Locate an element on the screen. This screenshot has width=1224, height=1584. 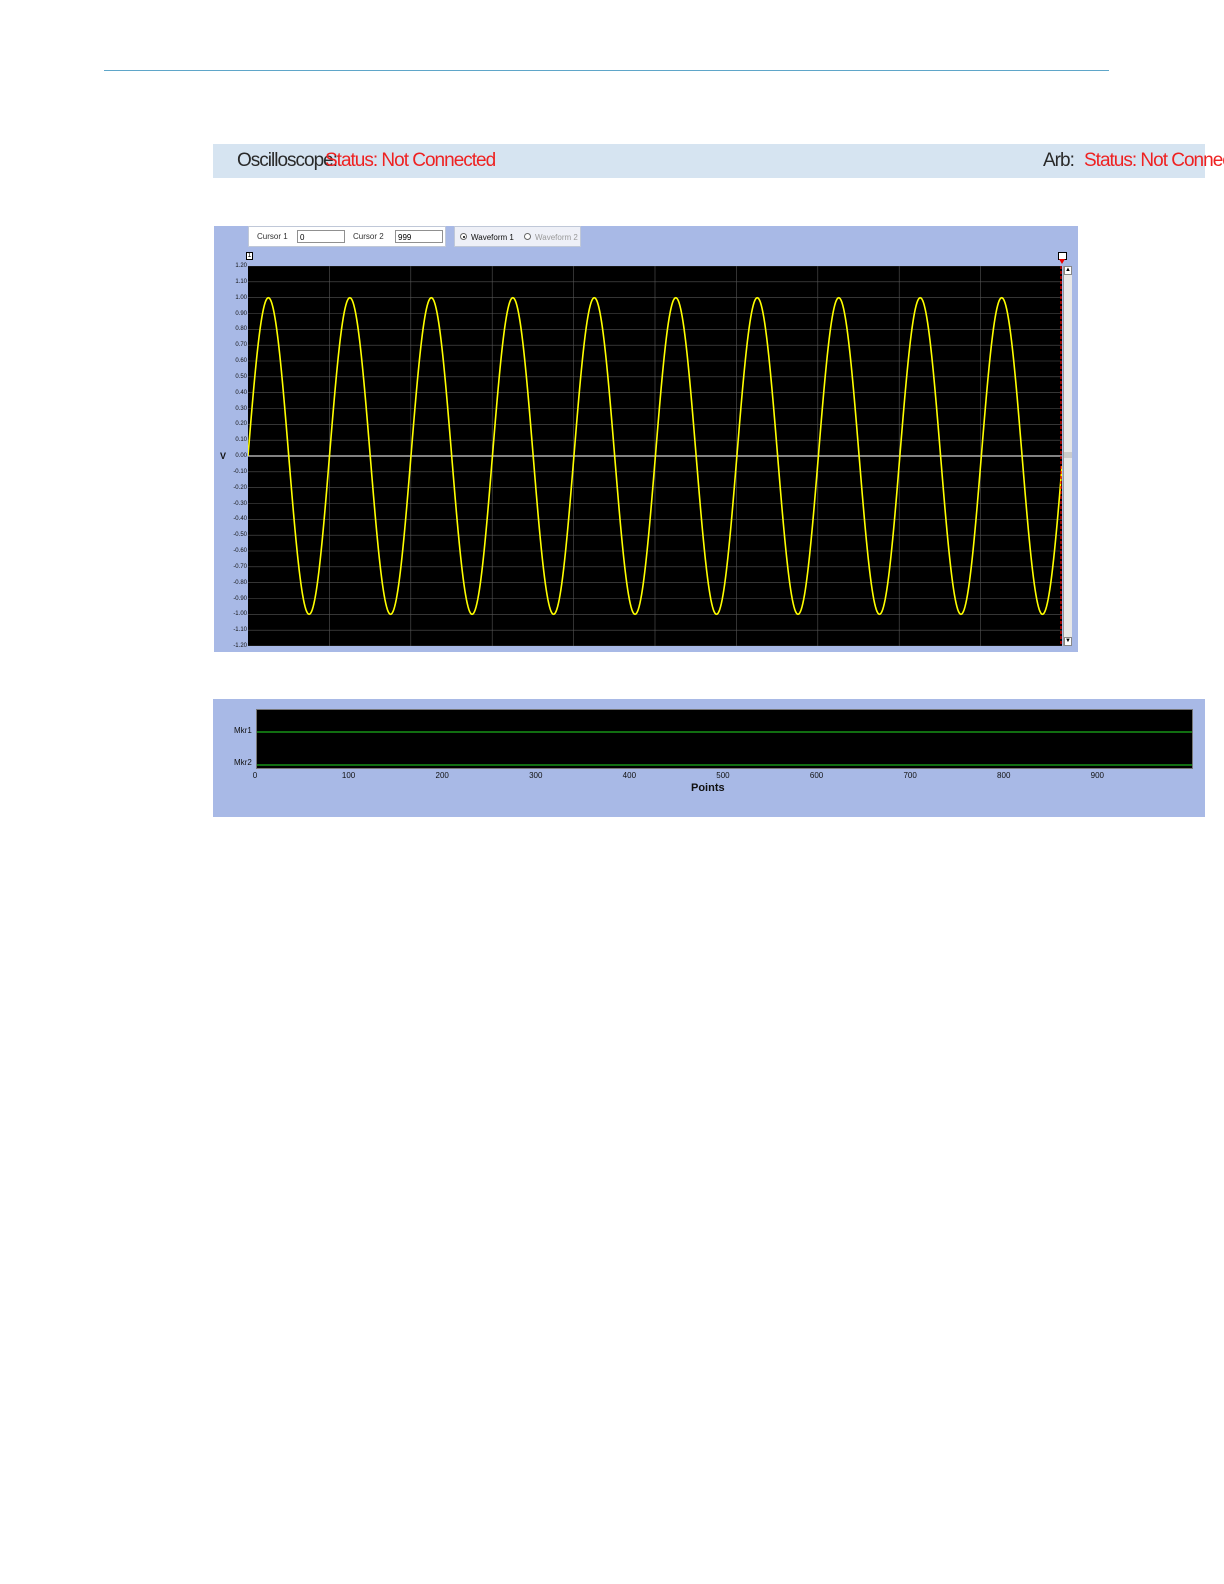
y-tick-label: 0.50 is located at coordinates (241, 376).